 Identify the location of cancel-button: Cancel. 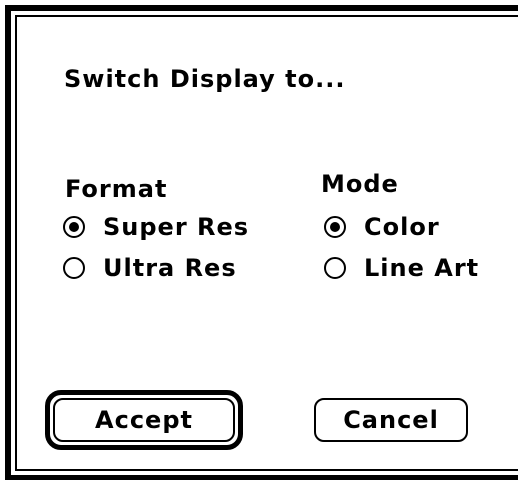
(391, 420).